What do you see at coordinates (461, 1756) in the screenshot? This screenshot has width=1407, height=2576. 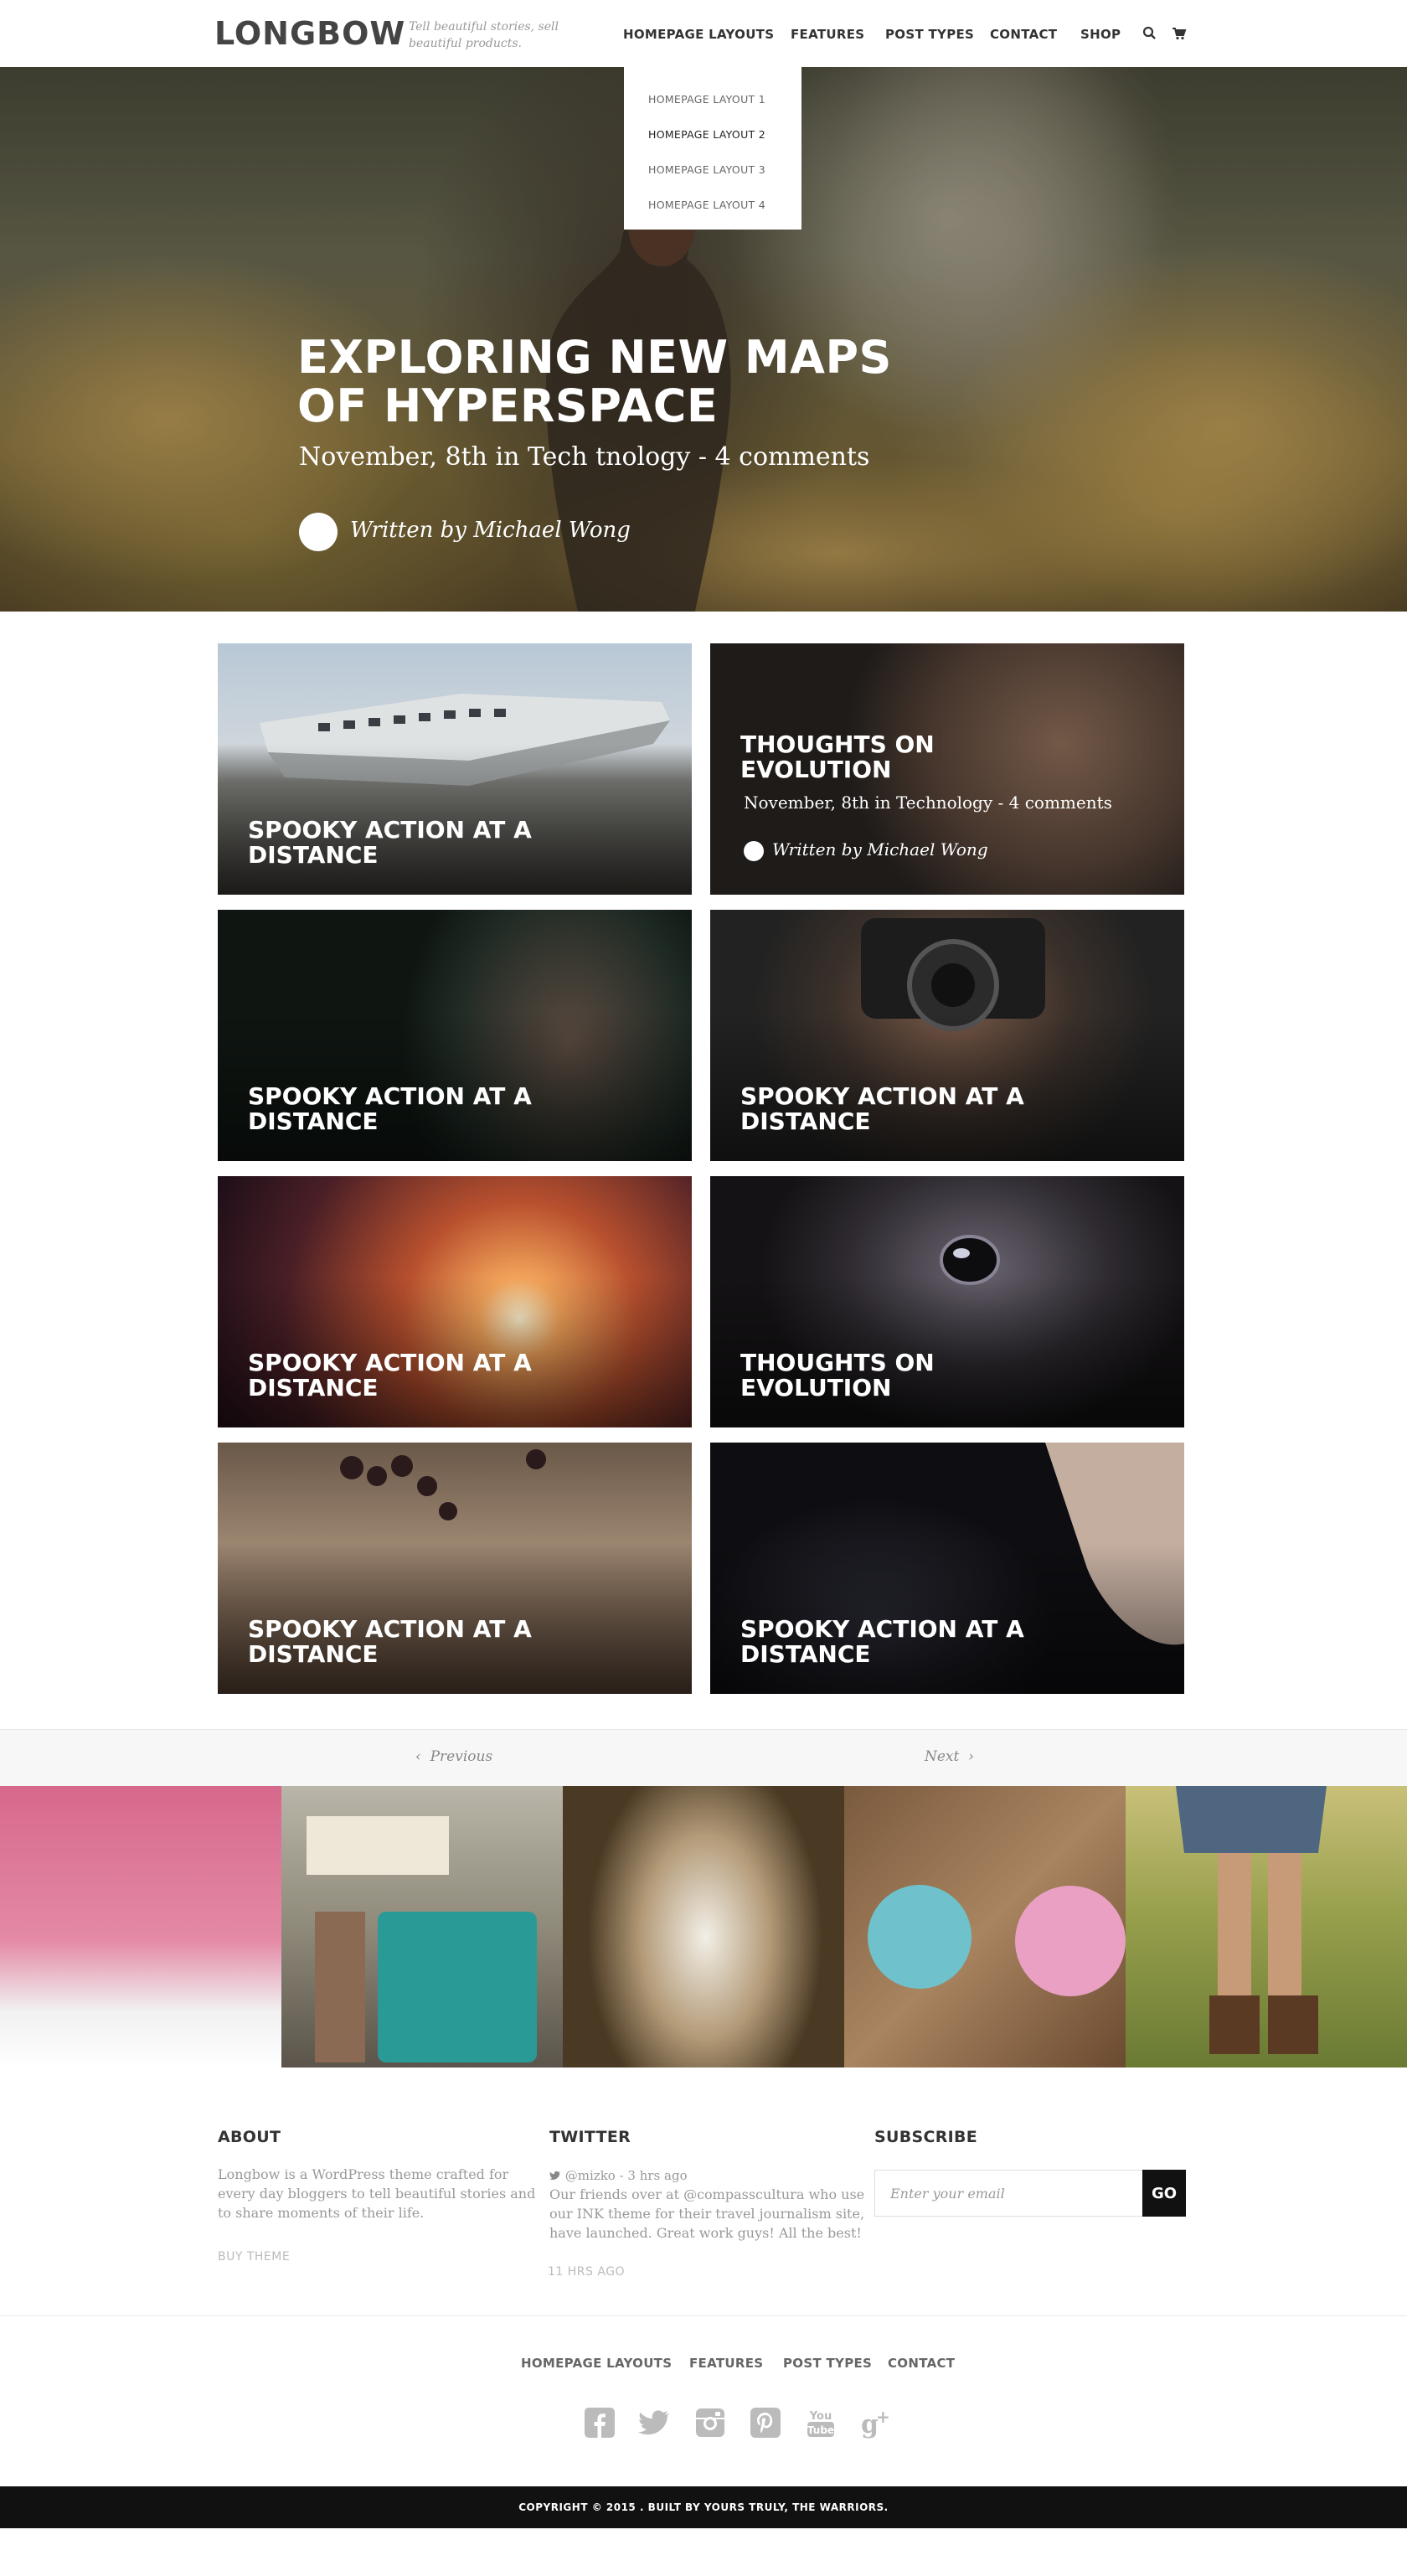 I see `previous-label: Previous` at bounding box center [461, 1756].